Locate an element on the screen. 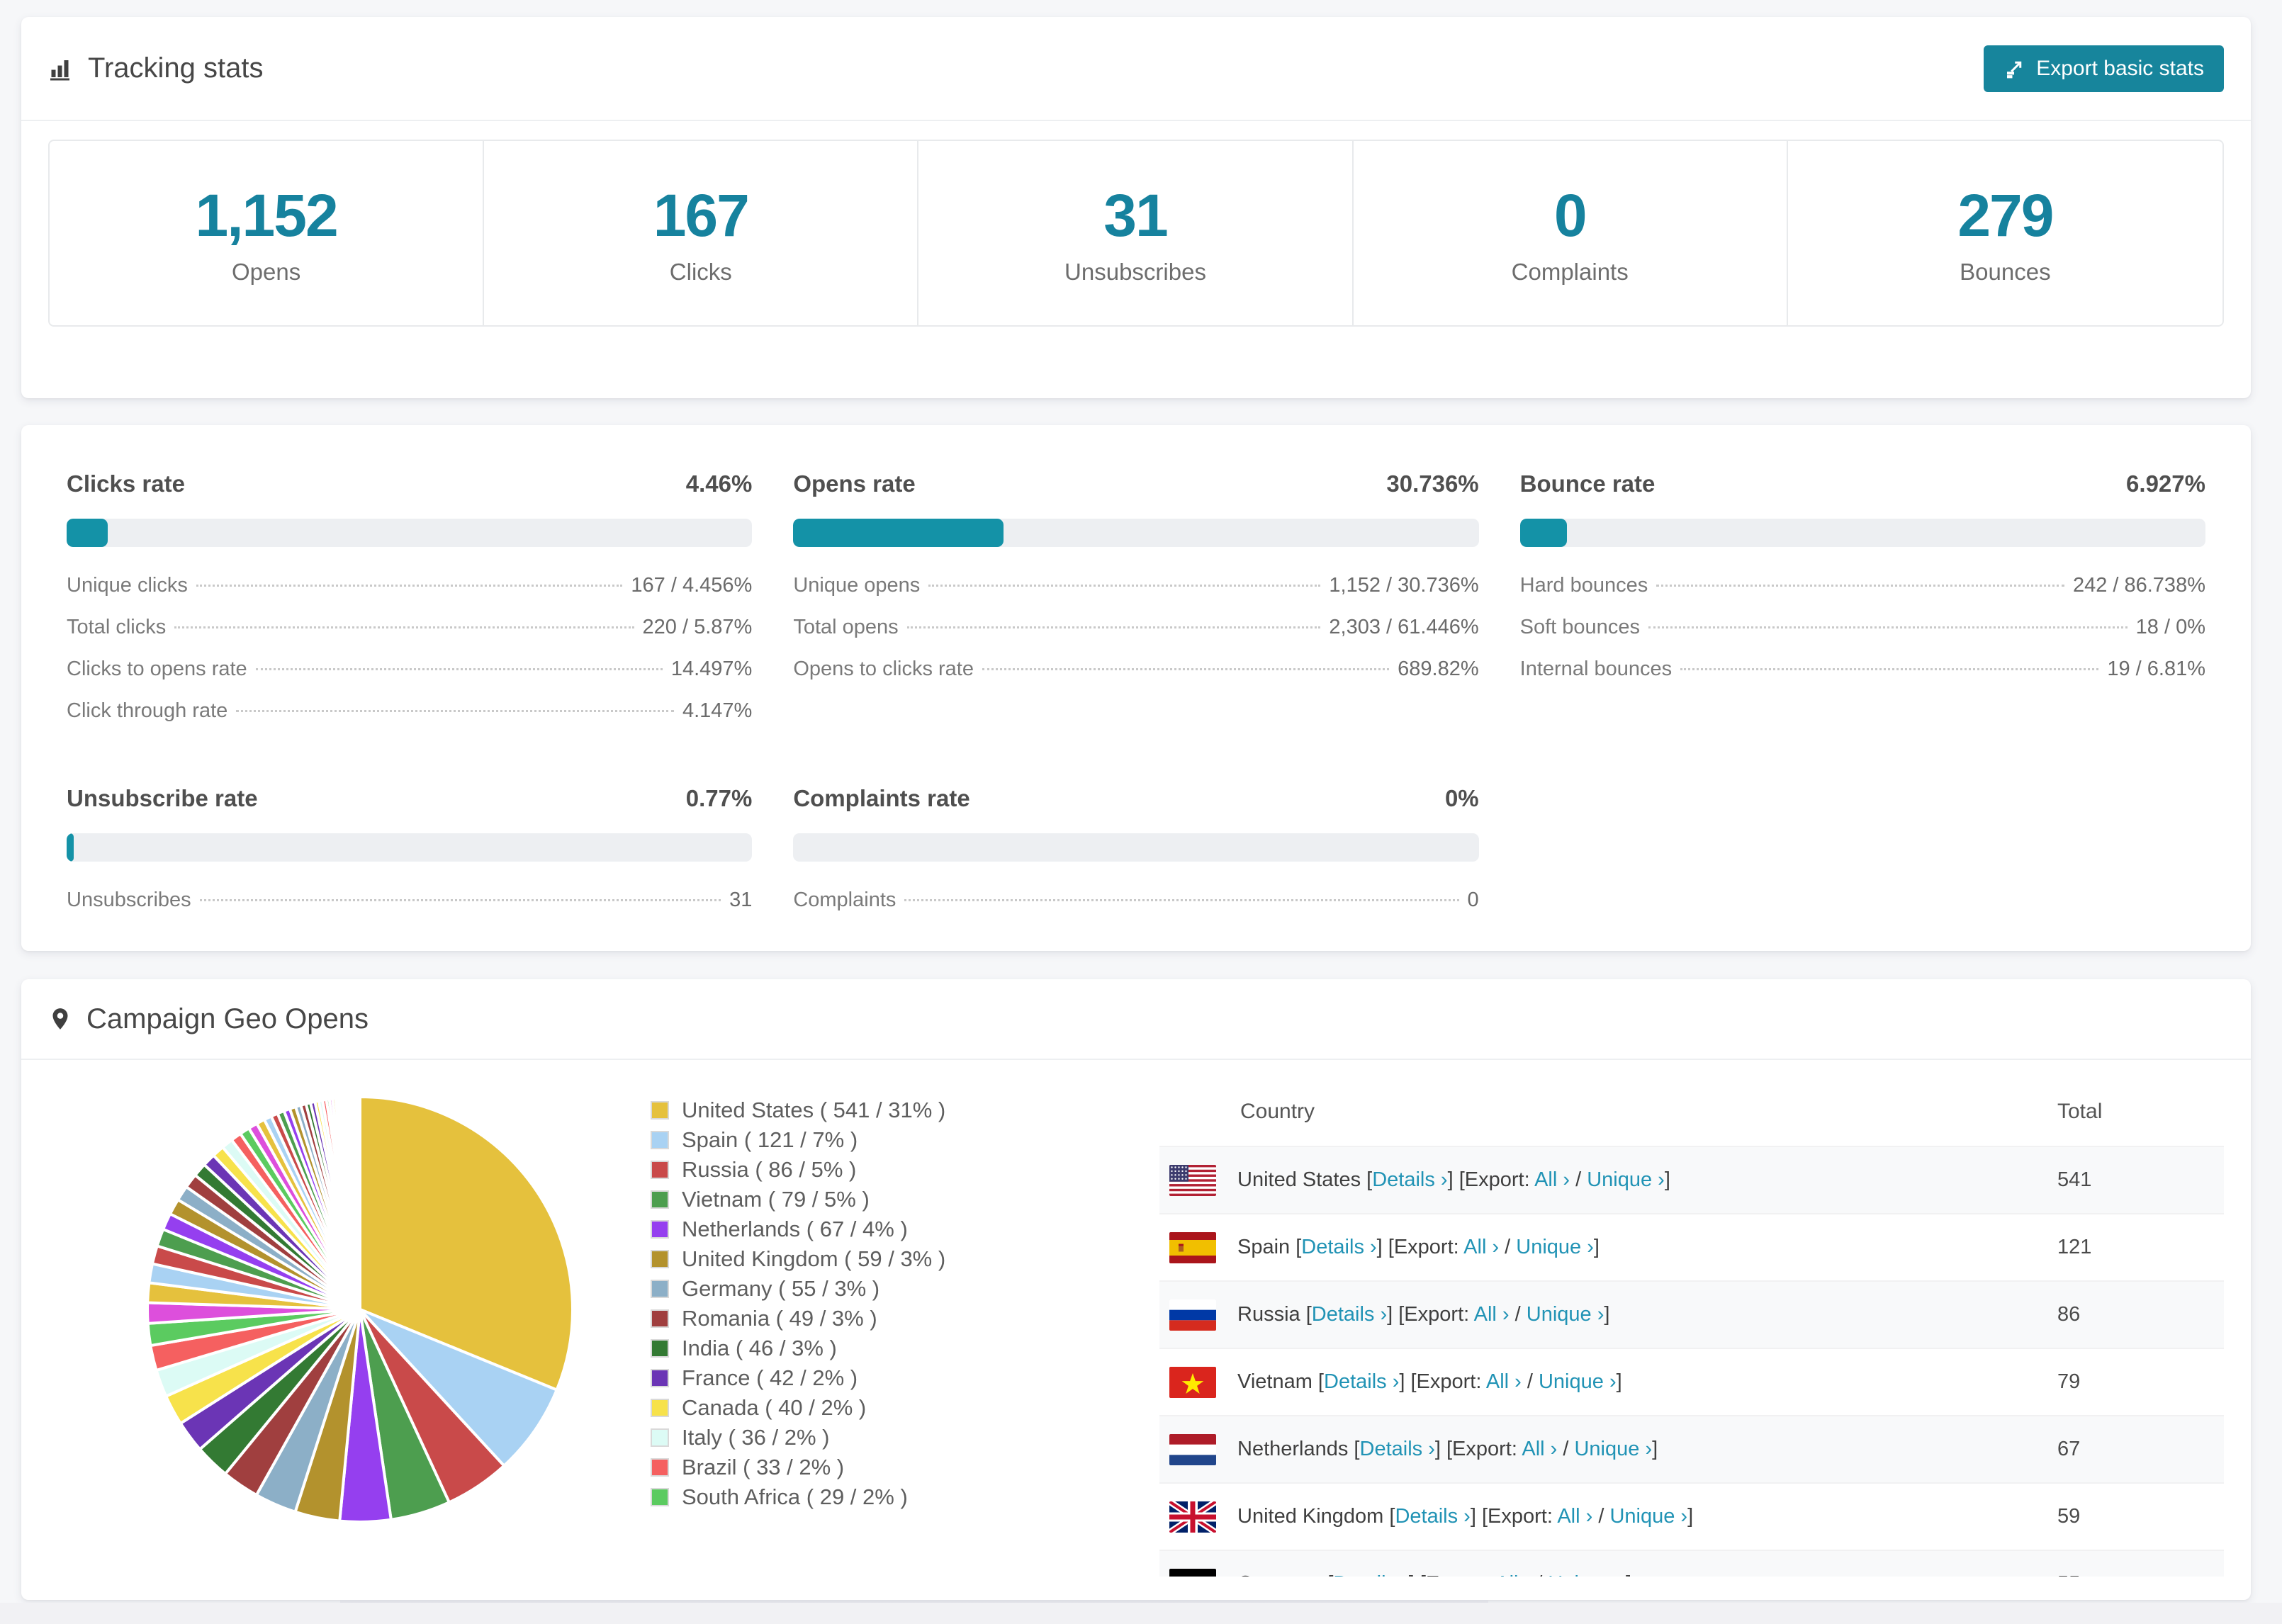 This screenshot has width=2282, height=1624. rate-title: Complaints rate is located at coordinates (881, 798).